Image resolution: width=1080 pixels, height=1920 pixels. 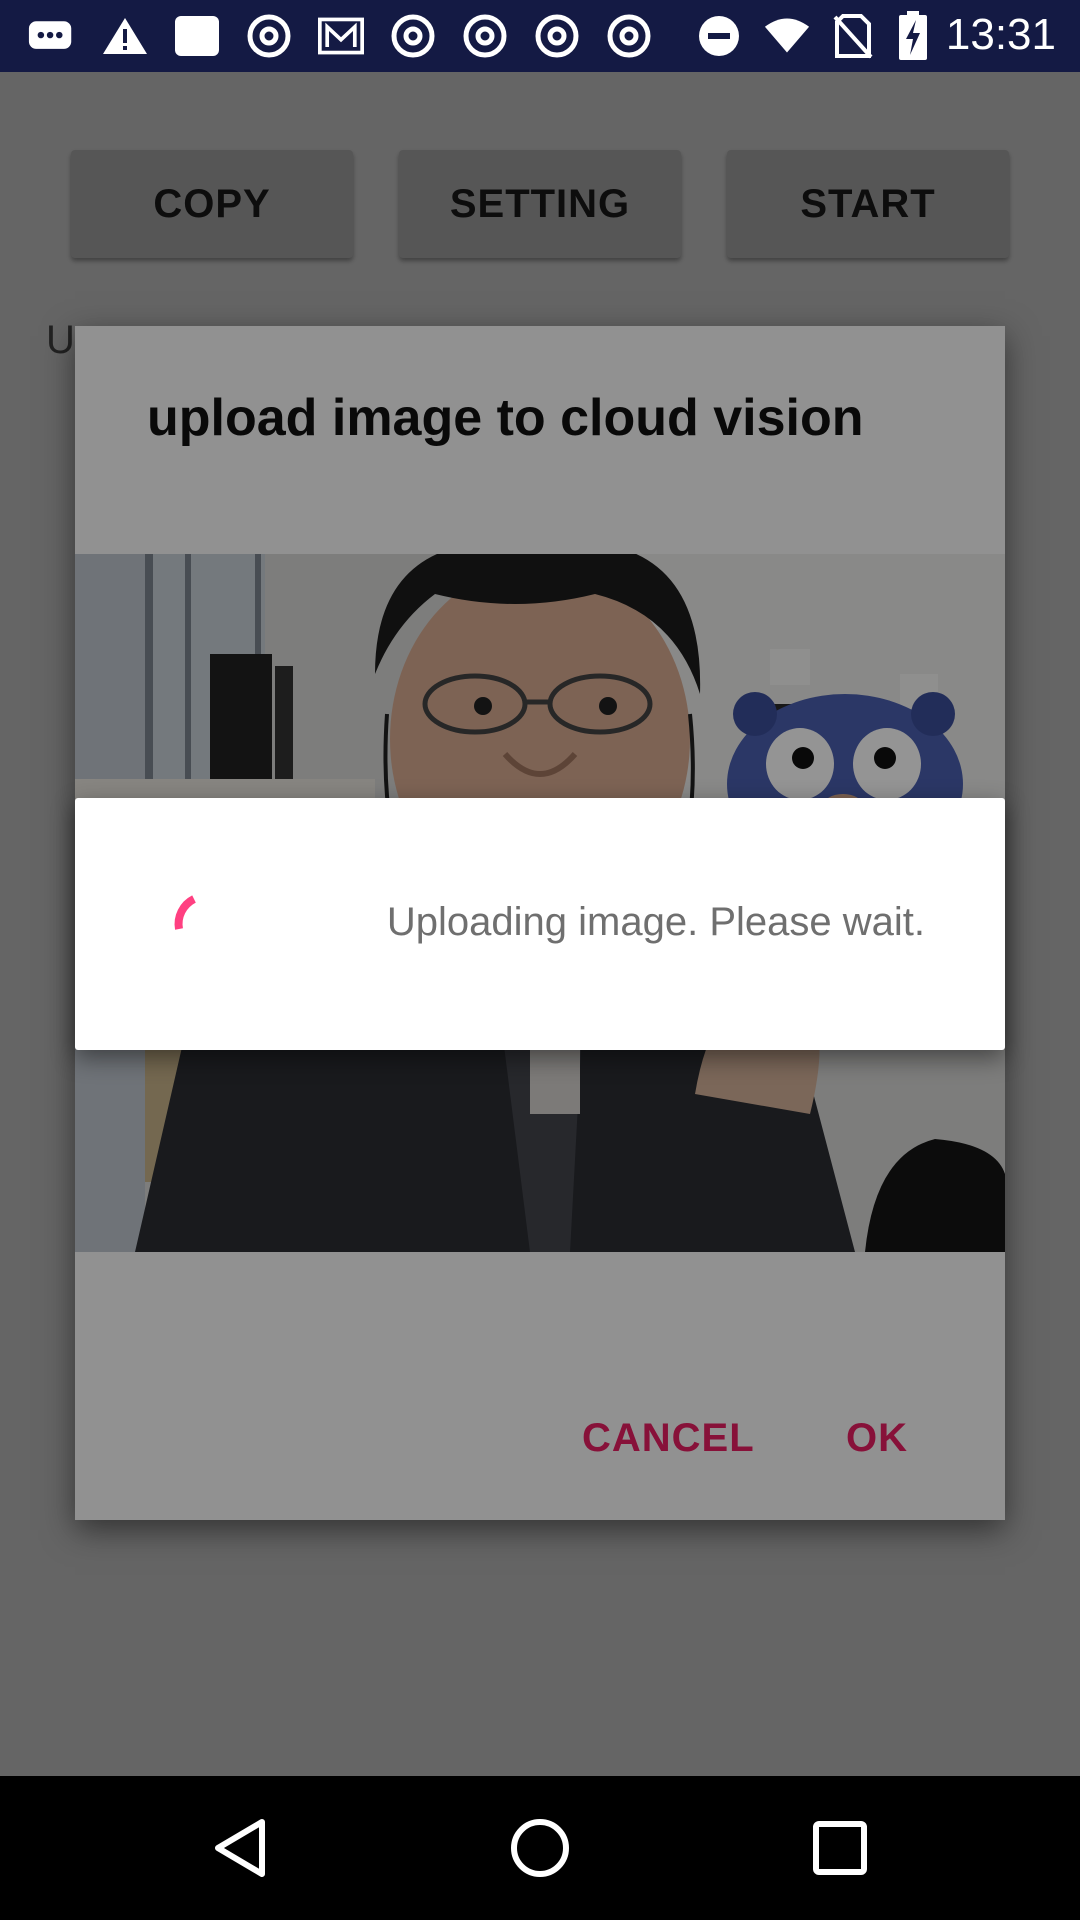 I want to click on loading-spinner-icon, so click(x=197, y=920).